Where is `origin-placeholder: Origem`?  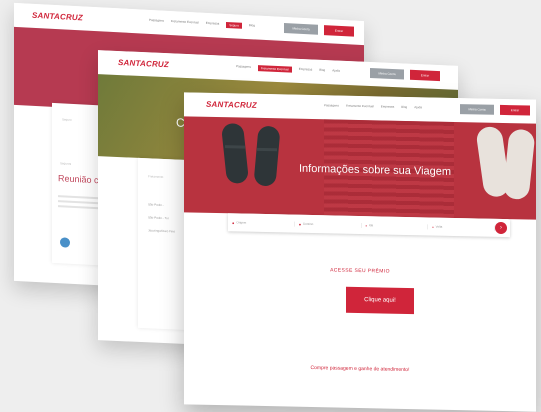
origin-placeholder: Origem is located at coordinates (241, 222).